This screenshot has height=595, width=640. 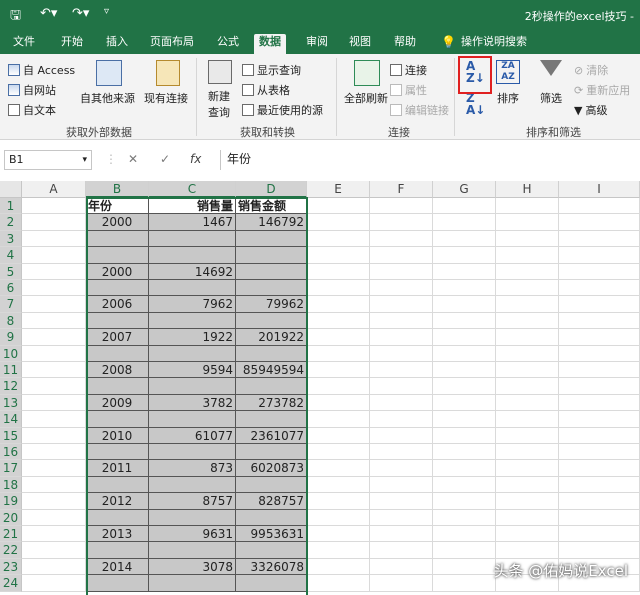 What do you see at coordinates (54, 550) in the screenshot?
I see `cell-A22` at bounding box center [54, 550].